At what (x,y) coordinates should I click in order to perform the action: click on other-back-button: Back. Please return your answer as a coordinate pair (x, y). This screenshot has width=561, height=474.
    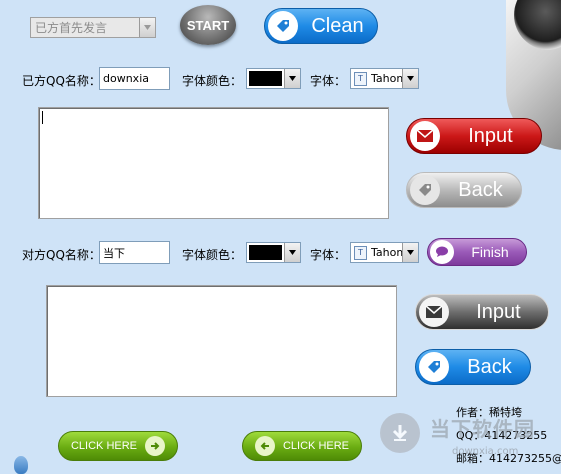
    Looking at the image, I should click on (473, 367).